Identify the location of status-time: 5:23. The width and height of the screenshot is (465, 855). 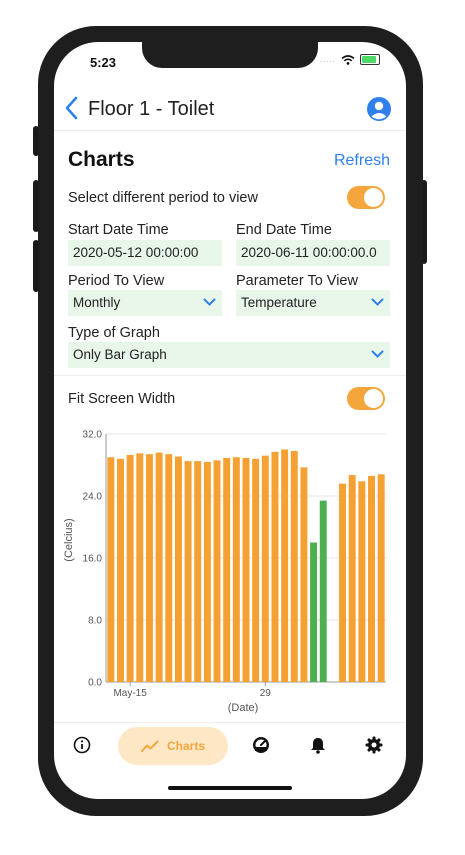
(103, 62).